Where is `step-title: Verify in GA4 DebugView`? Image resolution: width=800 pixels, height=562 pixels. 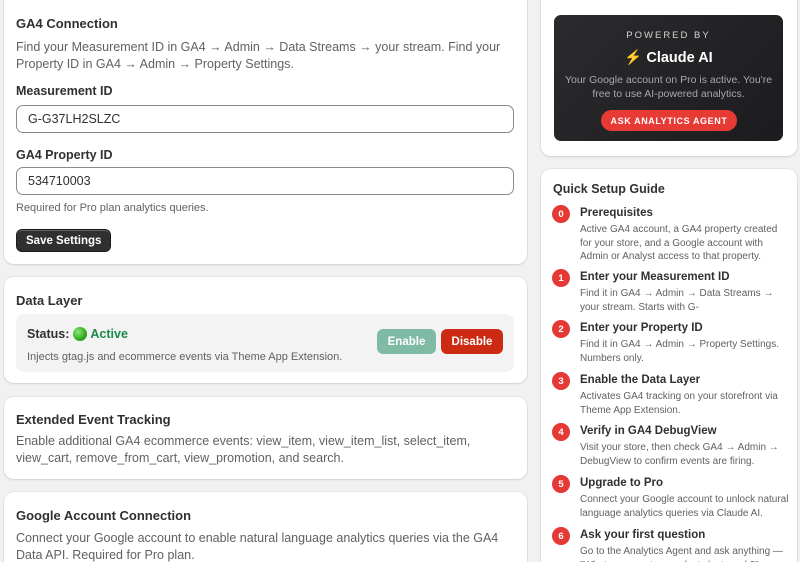
step-title: Verify in GA4 DebugView is located at coordinates (648, 431).